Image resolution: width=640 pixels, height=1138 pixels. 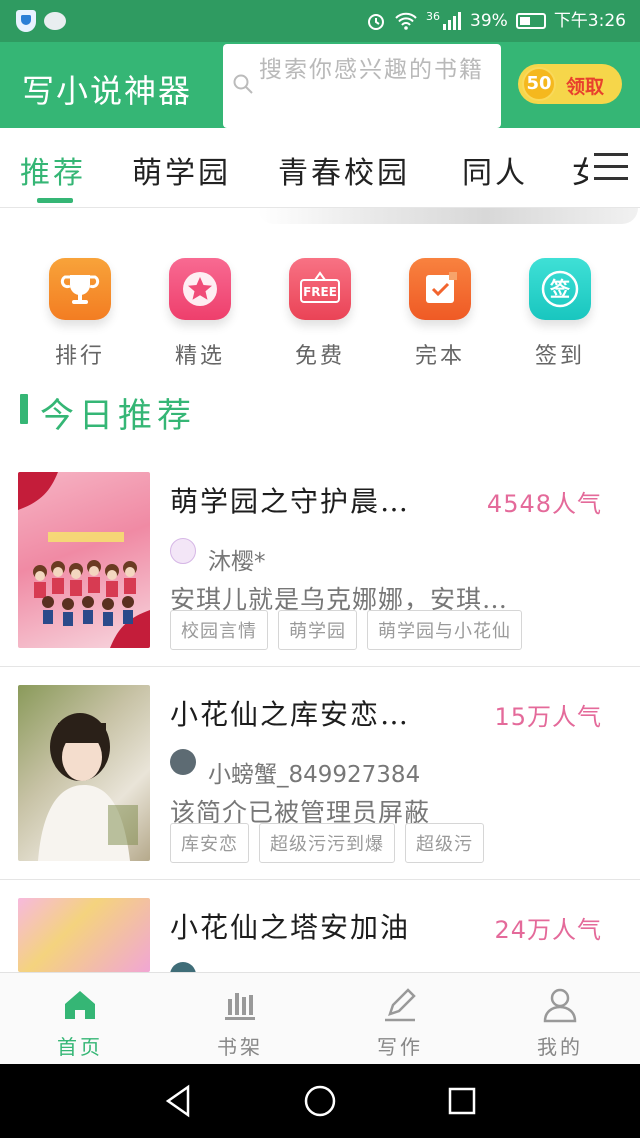 I want to click on nav-label: 写作, so click(x=400, y=1047).